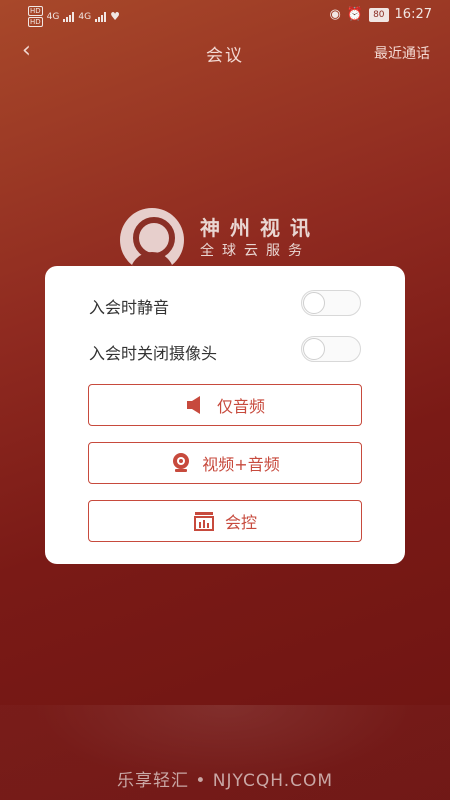 This screenshot has width=450, height=800. I want to click on mute-on-join-label: 入会时静音, so click(129, 307).